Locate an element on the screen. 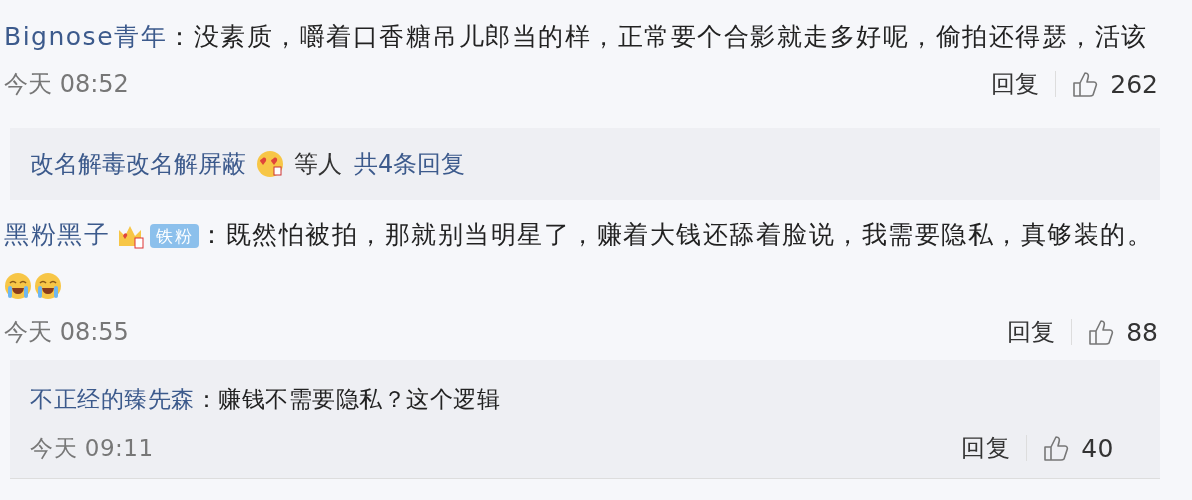  like-button: 262 is located at coordinates (1115, 84).